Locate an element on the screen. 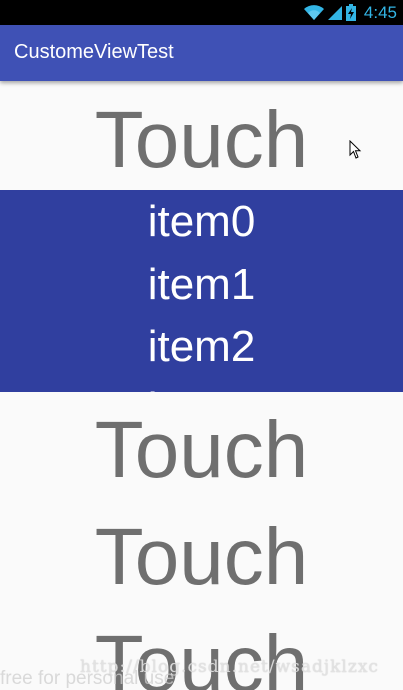 The width and height of the screenshot is (403, 690). status-time: 4:45 is located at coordinates (380, 12).